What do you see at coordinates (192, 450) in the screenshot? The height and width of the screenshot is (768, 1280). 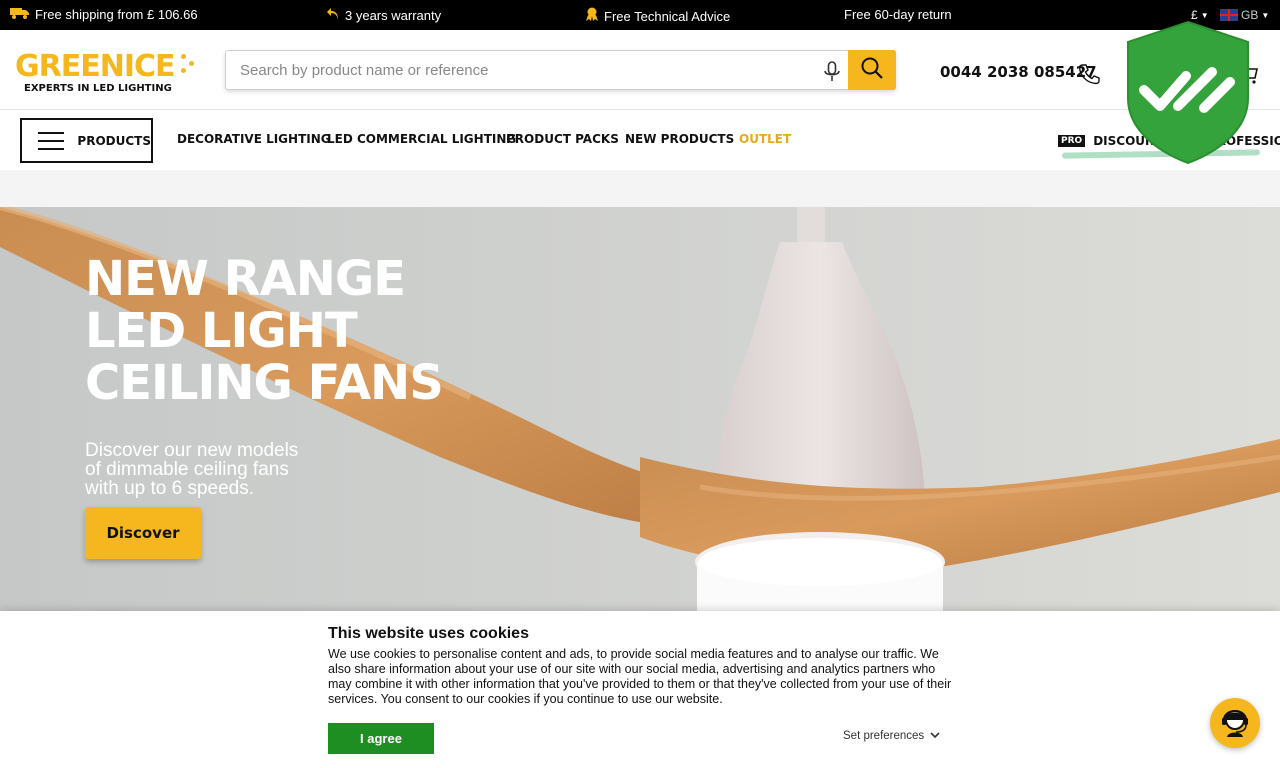 I see `hero-subtitle-line: Discover our new models` at bounding box center [192, 450].